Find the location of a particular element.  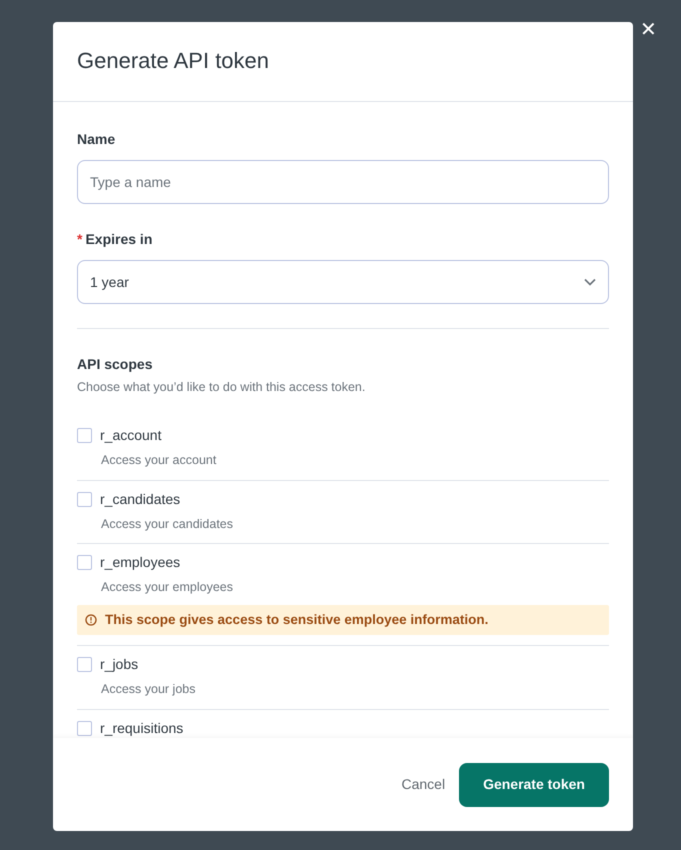

close-button: ✕ is located at coordinates (648, 30).